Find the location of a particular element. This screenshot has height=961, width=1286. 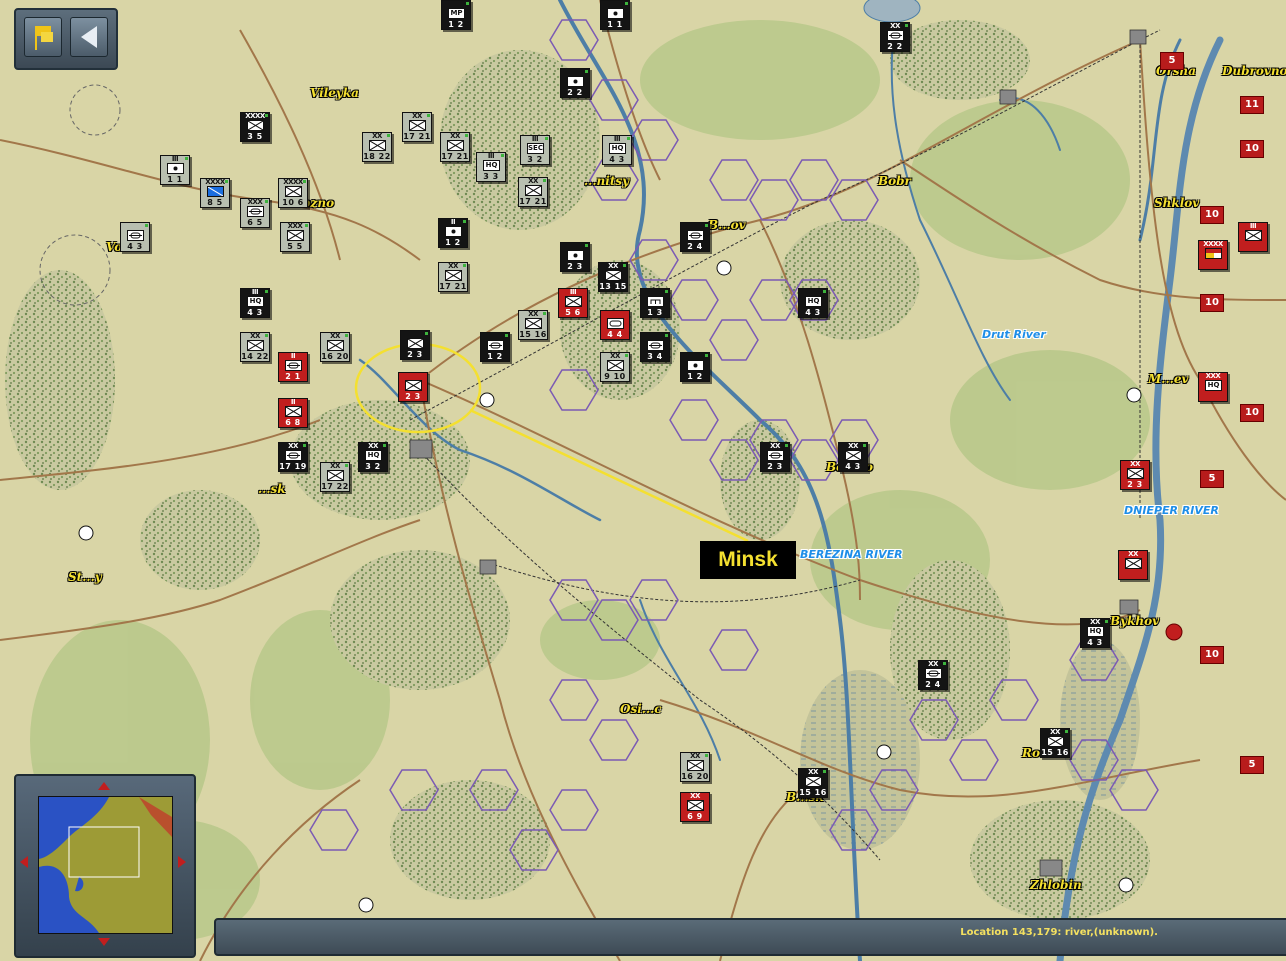

unit-counter: 2 4 is located at coordinates (695, 237).